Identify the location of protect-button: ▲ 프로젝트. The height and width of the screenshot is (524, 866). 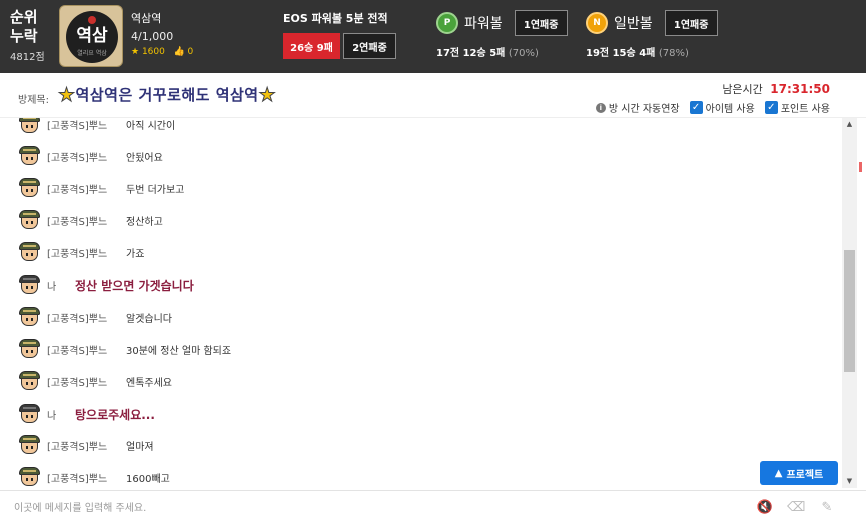
(799, 473).